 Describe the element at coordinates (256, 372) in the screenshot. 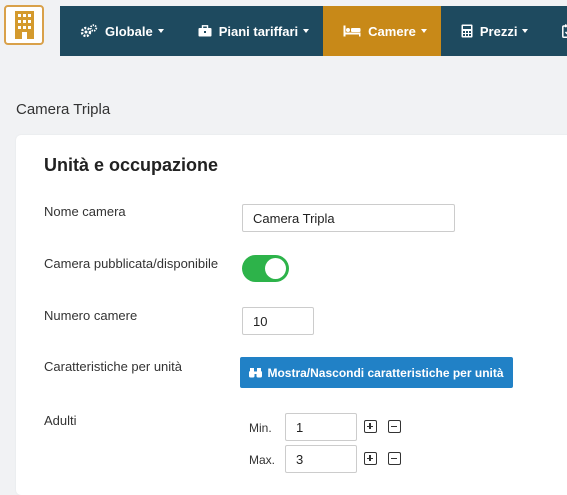

I see `binoculars-icon` at that location.